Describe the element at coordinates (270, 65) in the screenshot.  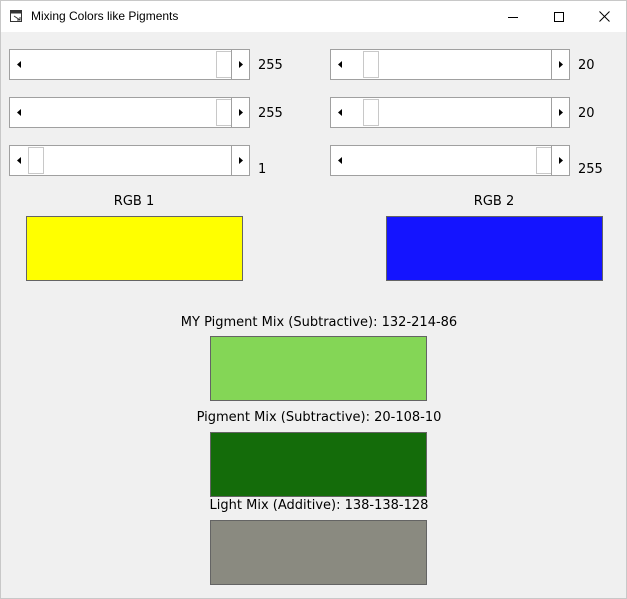
I see `slider-r1-value: 255` at that location.